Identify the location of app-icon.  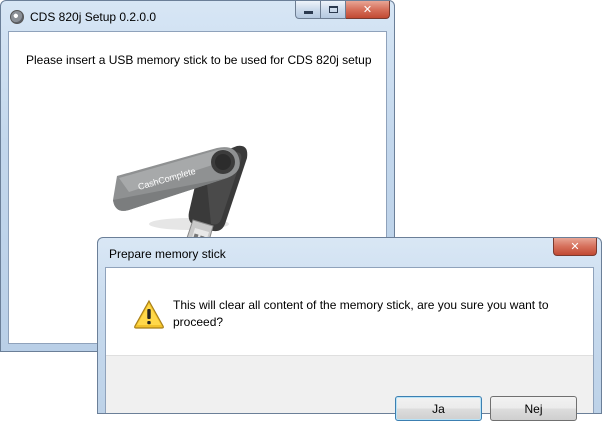
(17, 17).